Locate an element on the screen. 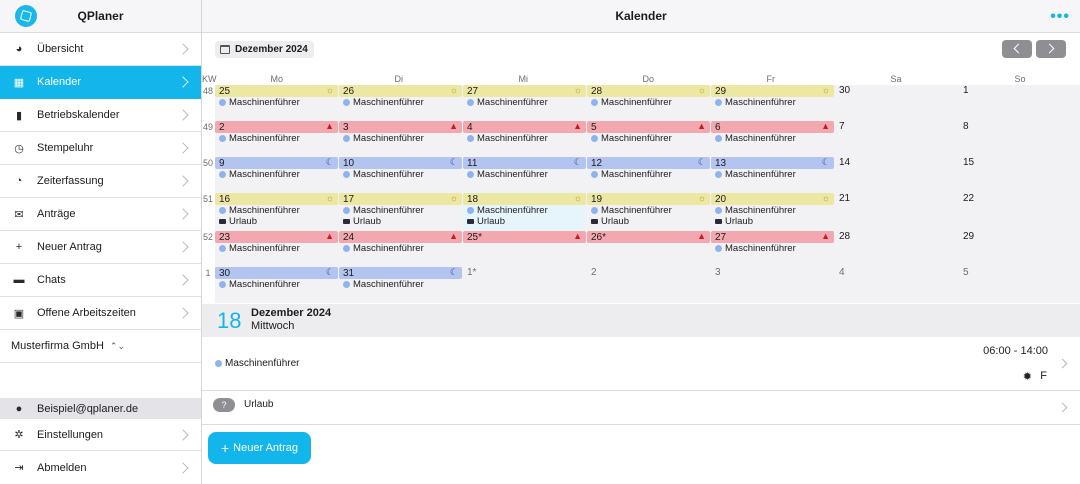  weekday-header-2: Mi is located at coordinates (523, 79).